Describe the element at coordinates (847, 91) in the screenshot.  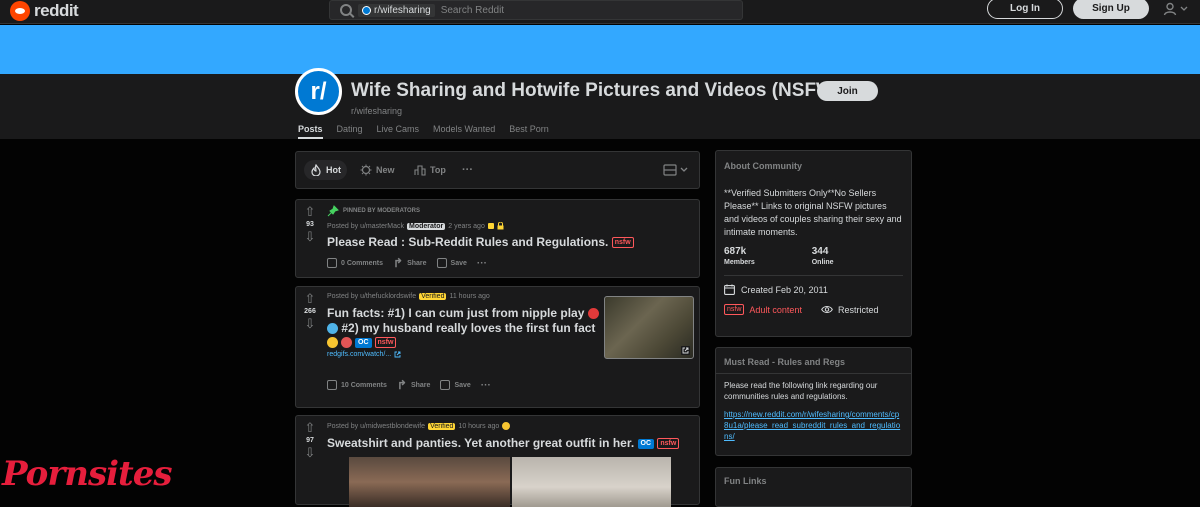
I see `join-button: Join` at that location.